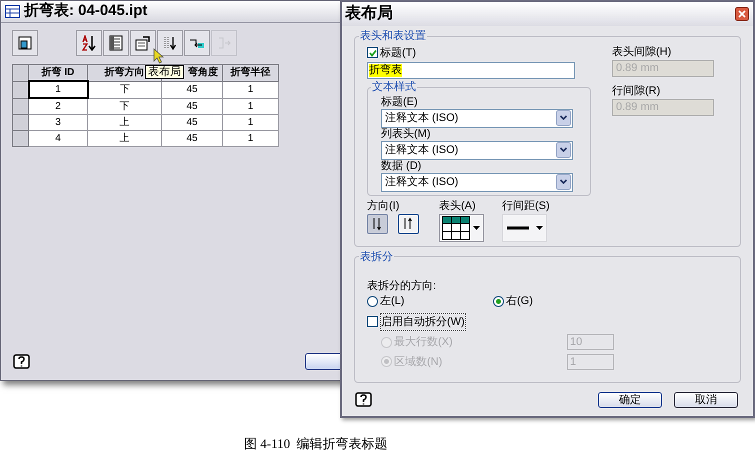 The height and width of the screenshot is (456, 755). Describe the element at coordinates (418, 362) in the screenshot. I see `radio-label: 区域数(N)` at that location.